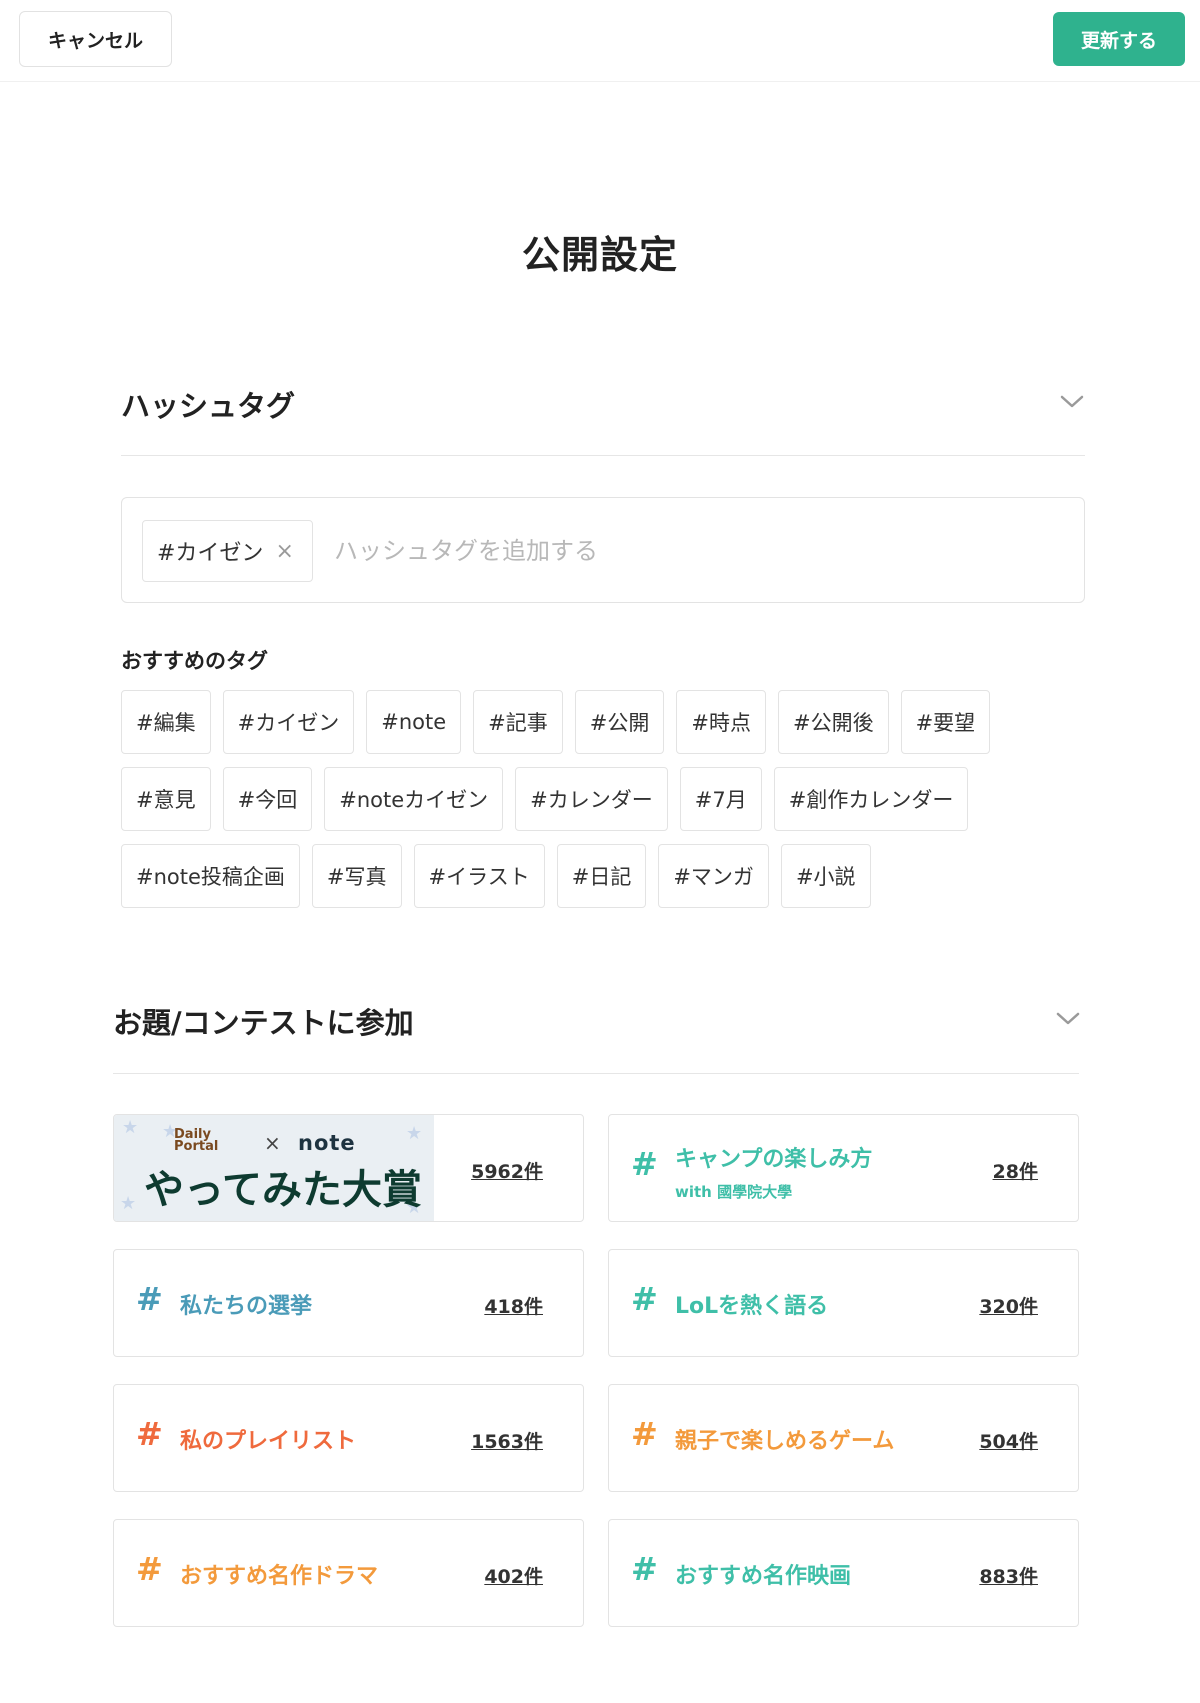  Describe the element at coordinates (263, 1023) in the screenshot. I see `contest-section-title: お題/コンテストに参加` at that location.